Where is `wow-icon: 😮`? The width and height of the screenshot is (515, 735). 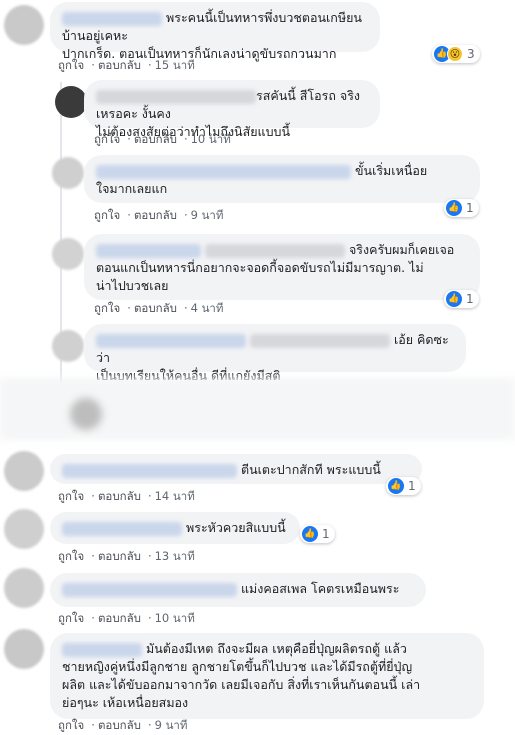
wow-icon: 😮 is located at coordinates (455, 54).